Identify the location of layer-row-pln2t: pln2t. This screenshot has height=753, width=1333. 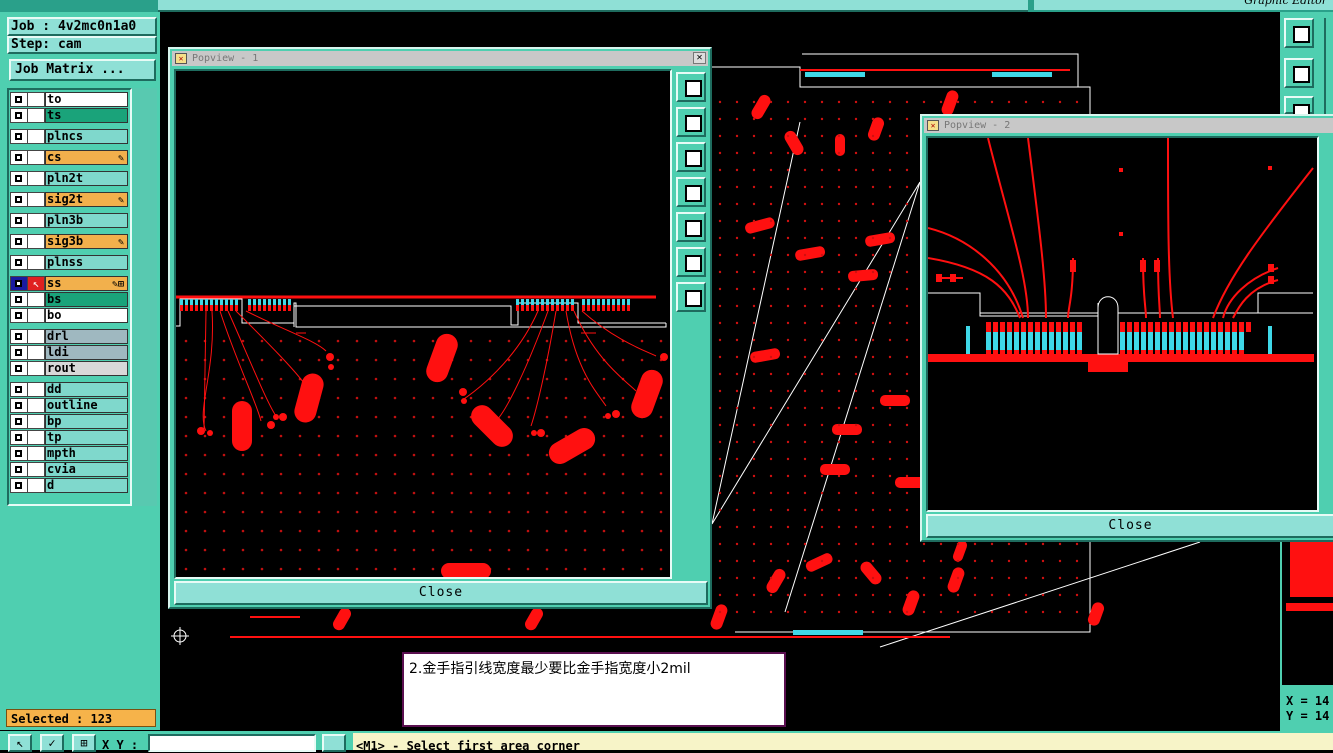
(69, 178).